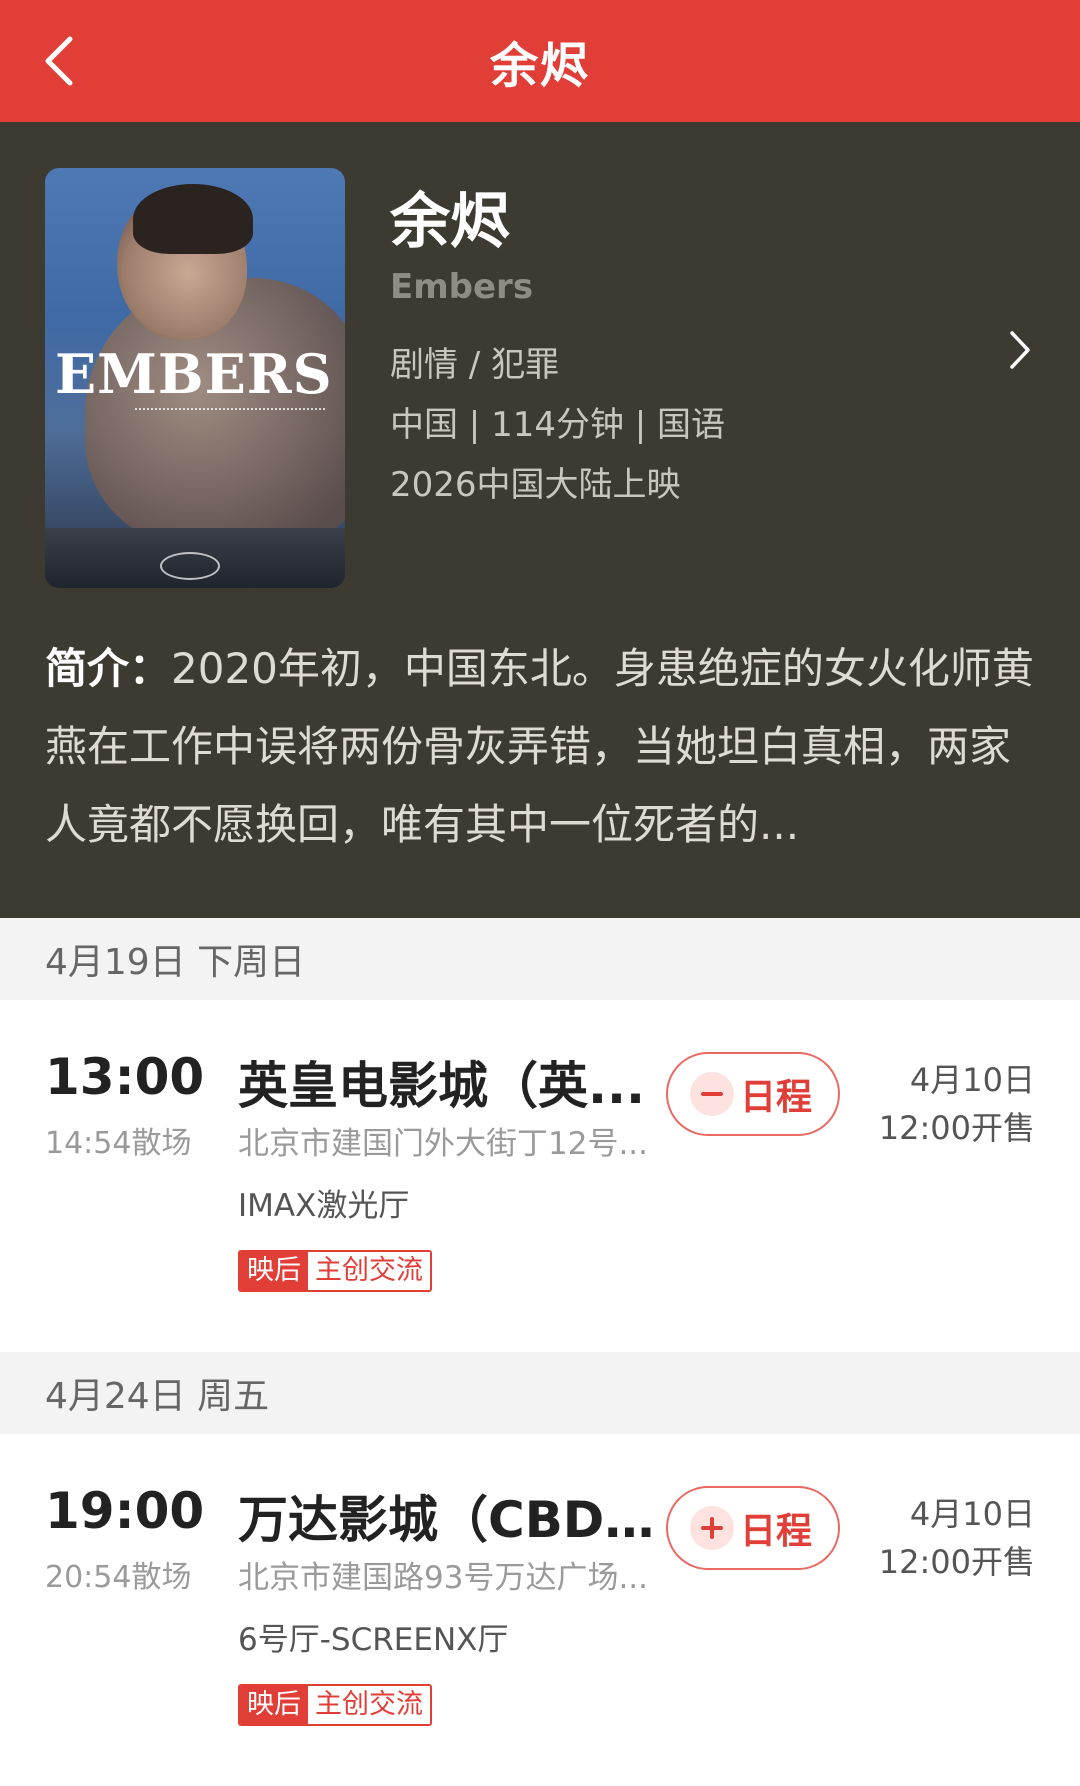 This screenshot has height=1786, width=1080. I want to click on show-end-time: 20:54散场, so click(118, 1577).